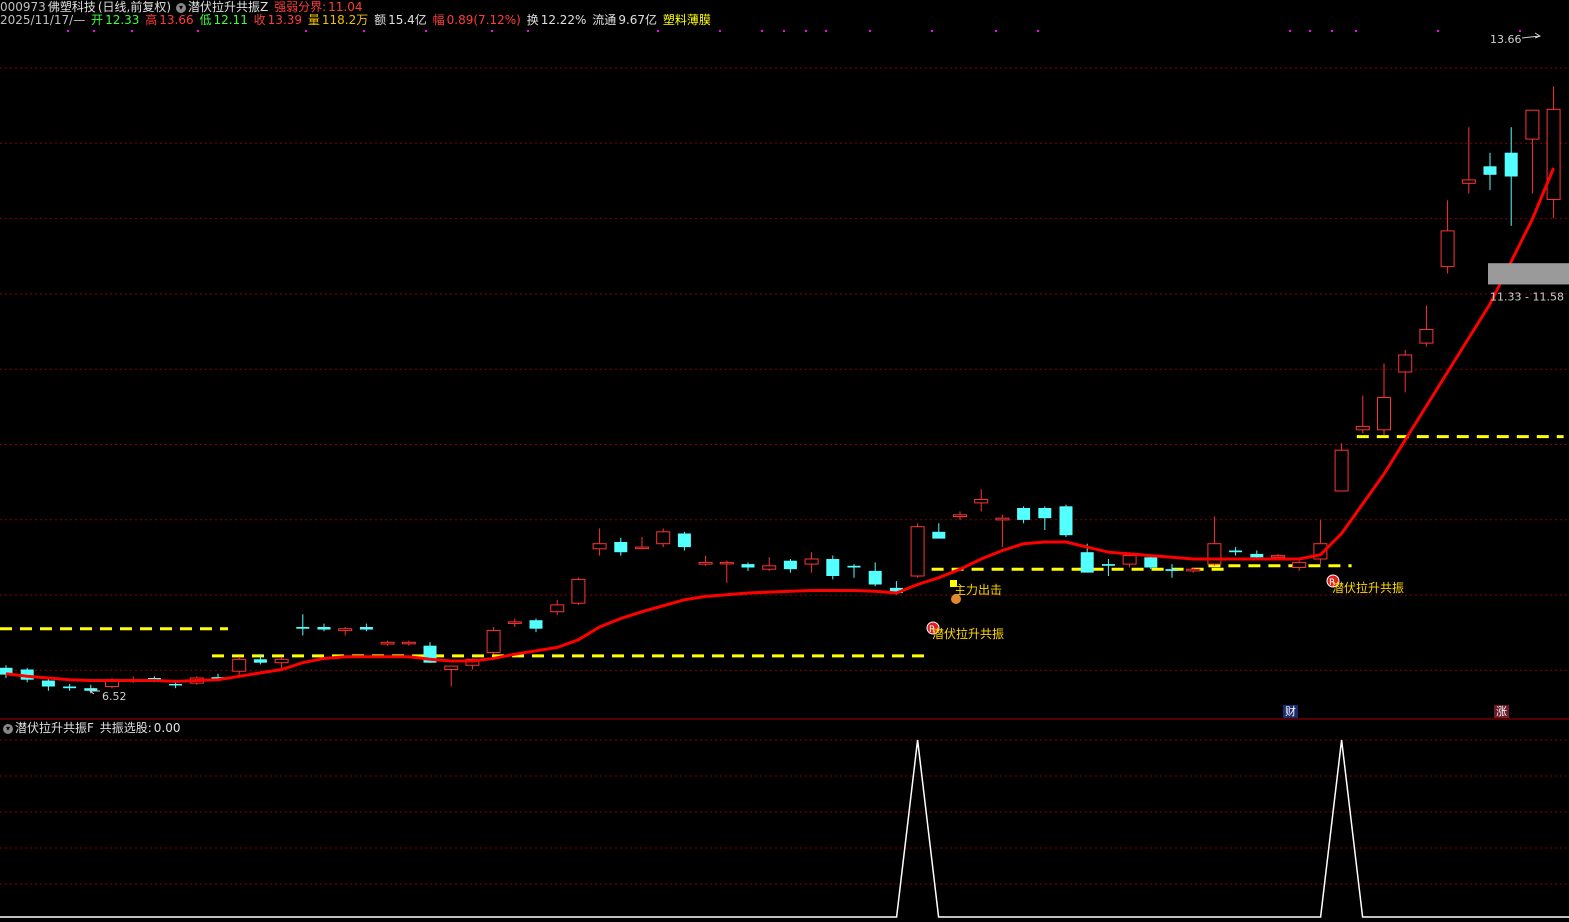  What do you see at coordinates (483, 20) in the screenshot?
I see `change-value: 0.89(7.12%)` at bounding box center [483, 20].